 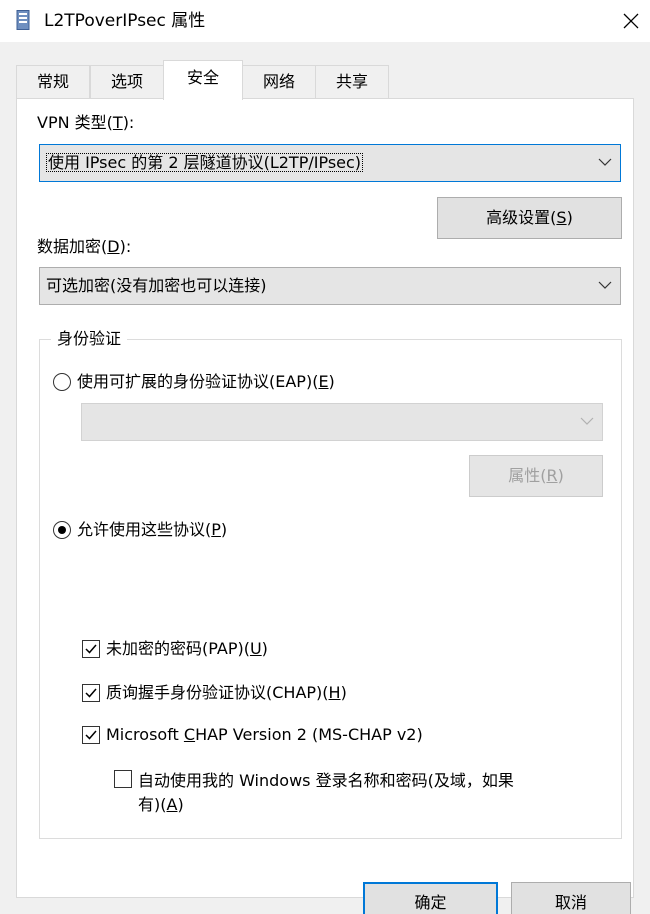 I want to click on pap-checkbox-label: 未加密的密码(PAP)(U), so click(x=187, y=649).